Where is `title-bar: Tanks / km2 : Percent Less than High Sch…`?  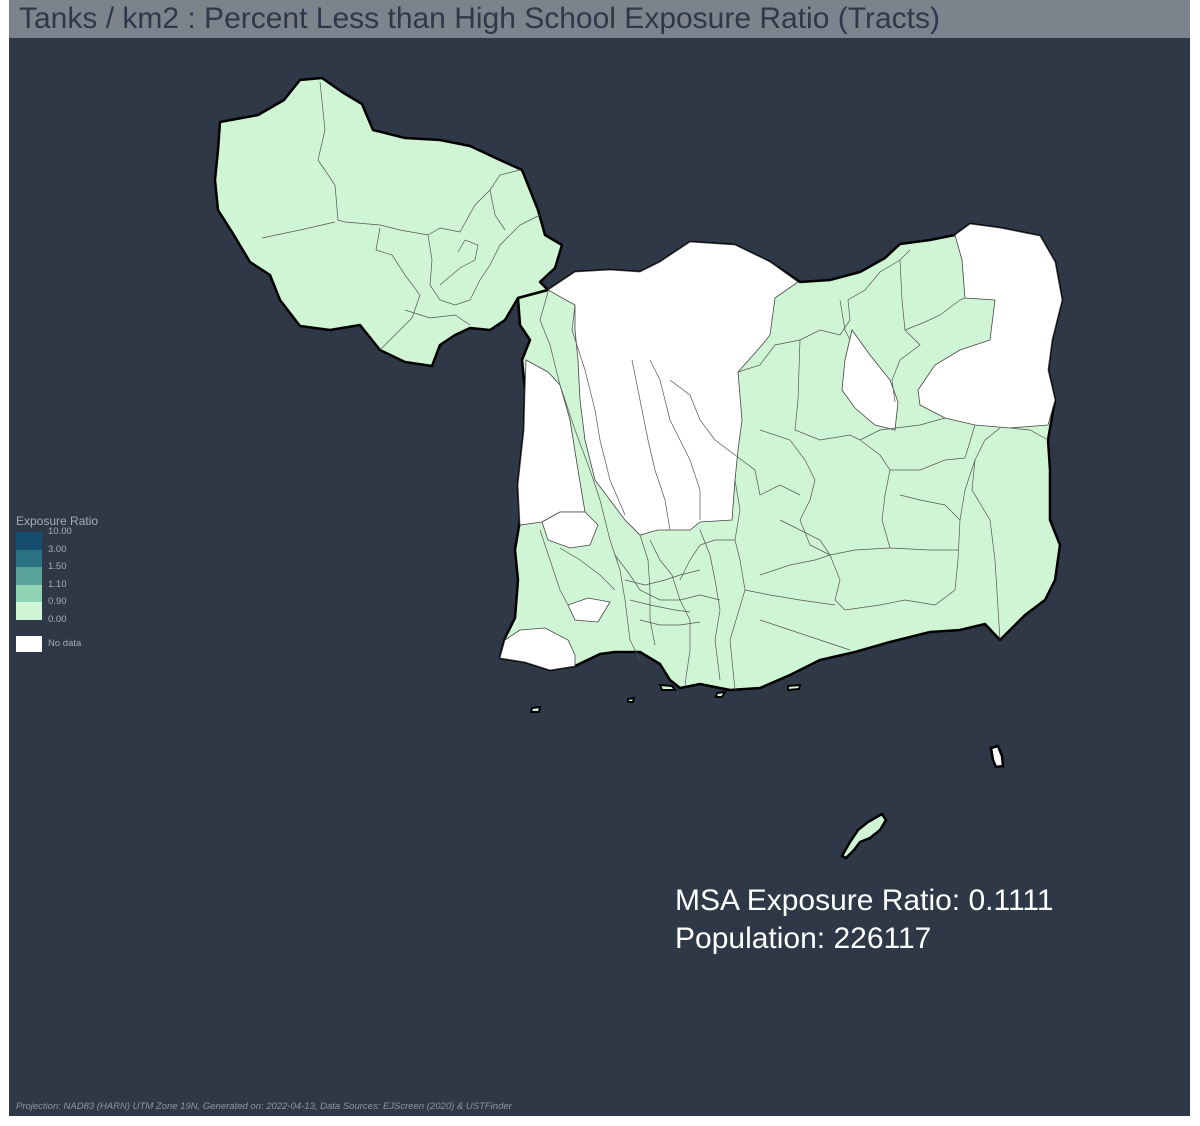
title-bar: Tanks / km2 : Percent Less than High Sch… is located at coordinates (599, 19).